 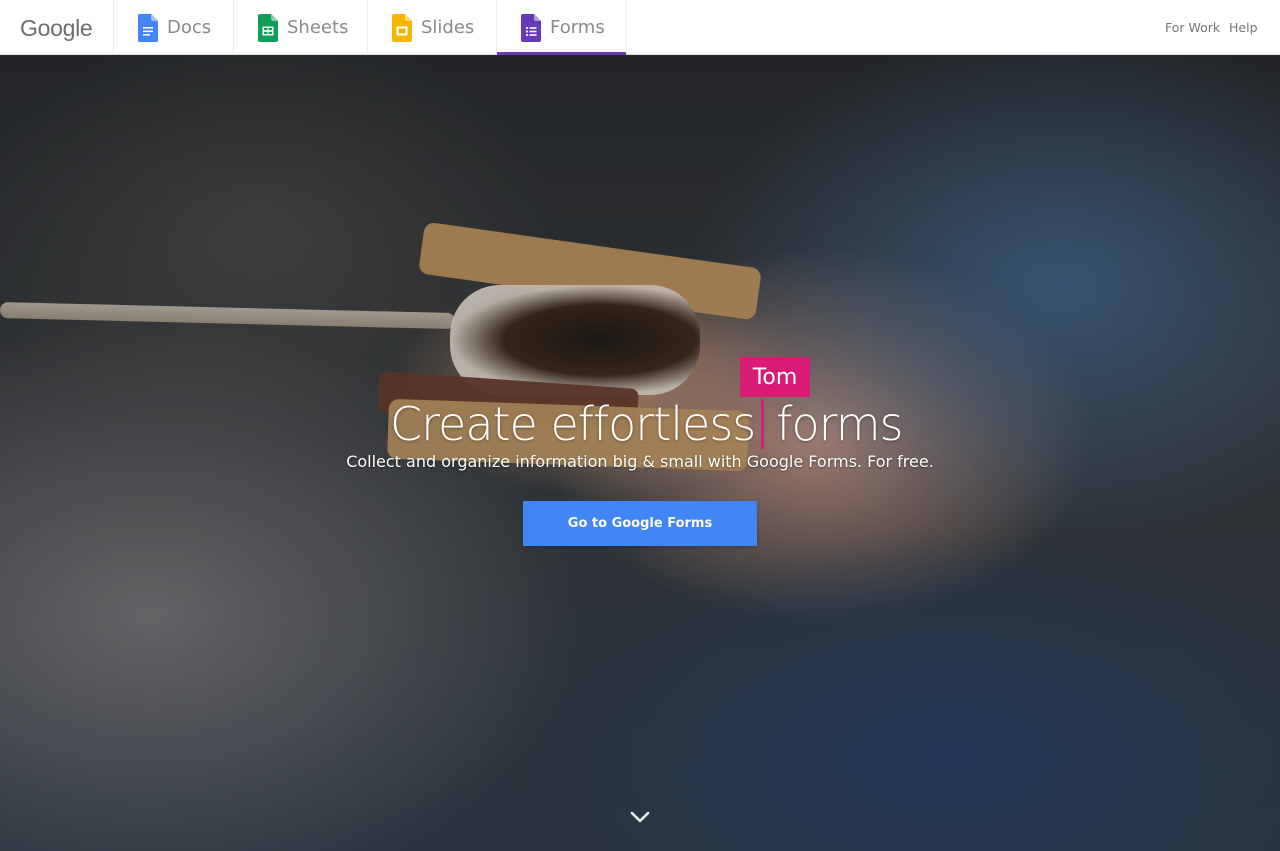 I want to click on tab-forms-label: Forms, so click(x=577, y=27).